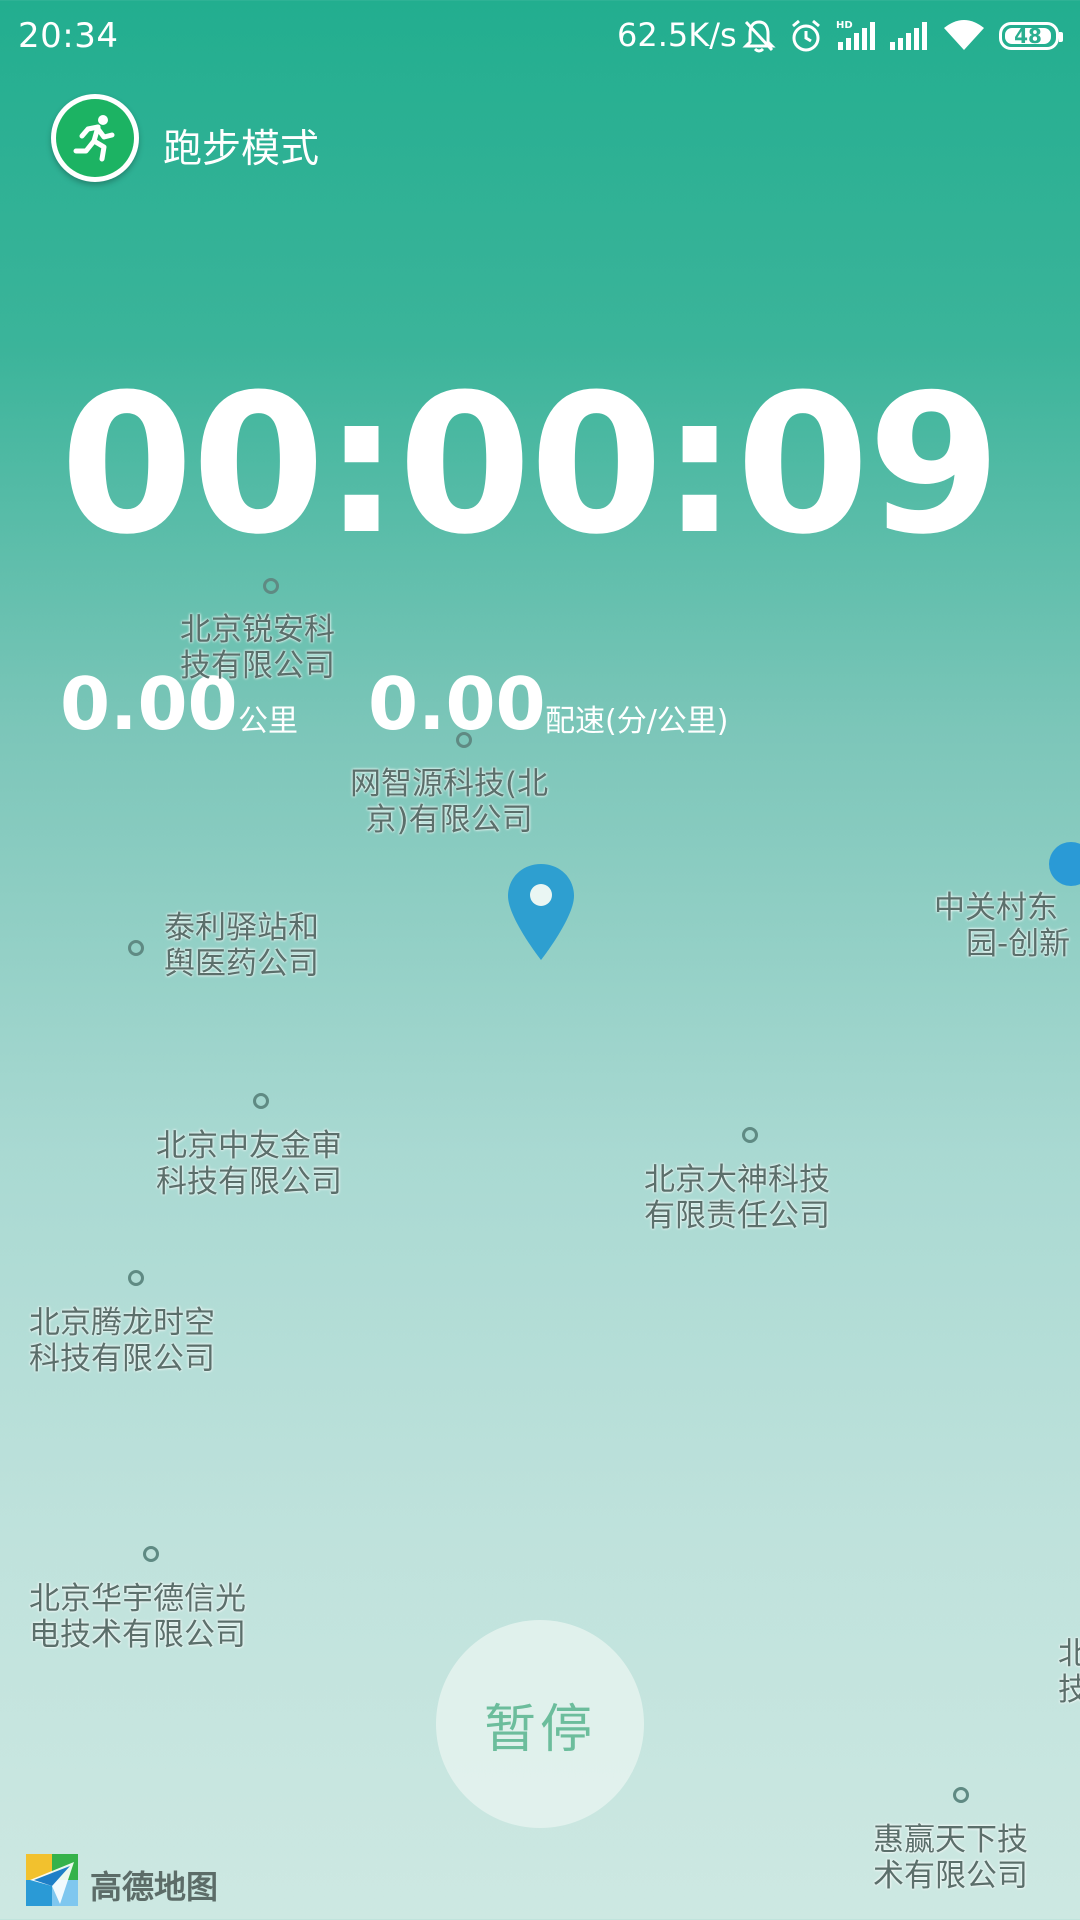 This screenshot has height=1920, width=1080. What do you see at coordinates (241, 946) in the screenshot?
I see `poi-label: 泰利驿站和 舆医药公司` at bounding box center [241, 946].